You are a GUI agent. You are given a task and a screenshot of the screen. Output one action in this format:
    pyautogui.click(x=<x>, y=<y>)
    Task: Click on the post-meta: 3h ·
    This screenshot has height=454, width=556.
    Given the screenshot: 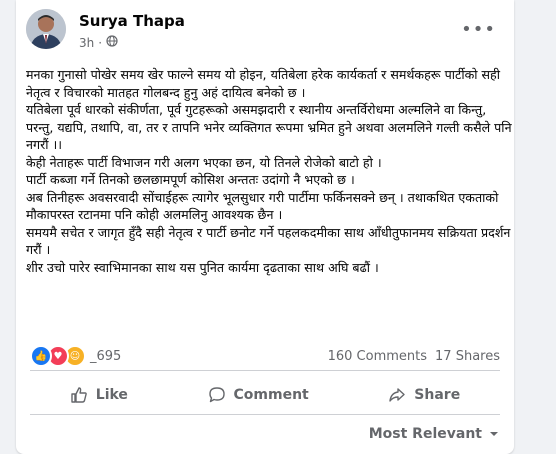 What is the action you would take?
    pyautogui.click(x=98, y=42)
    